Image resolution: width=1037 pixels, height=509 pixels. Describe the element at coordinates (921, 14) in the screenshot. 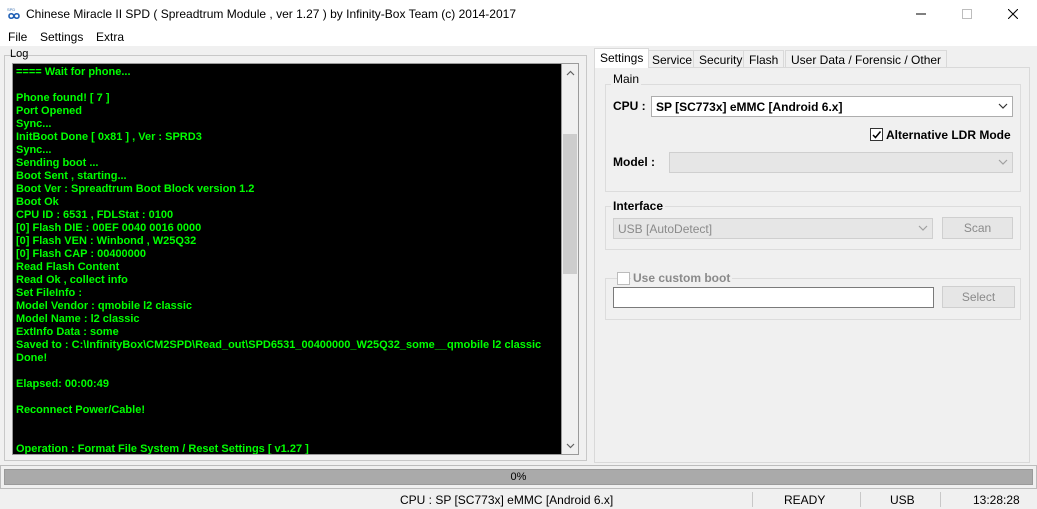

I see `minimize-icon` at that location.